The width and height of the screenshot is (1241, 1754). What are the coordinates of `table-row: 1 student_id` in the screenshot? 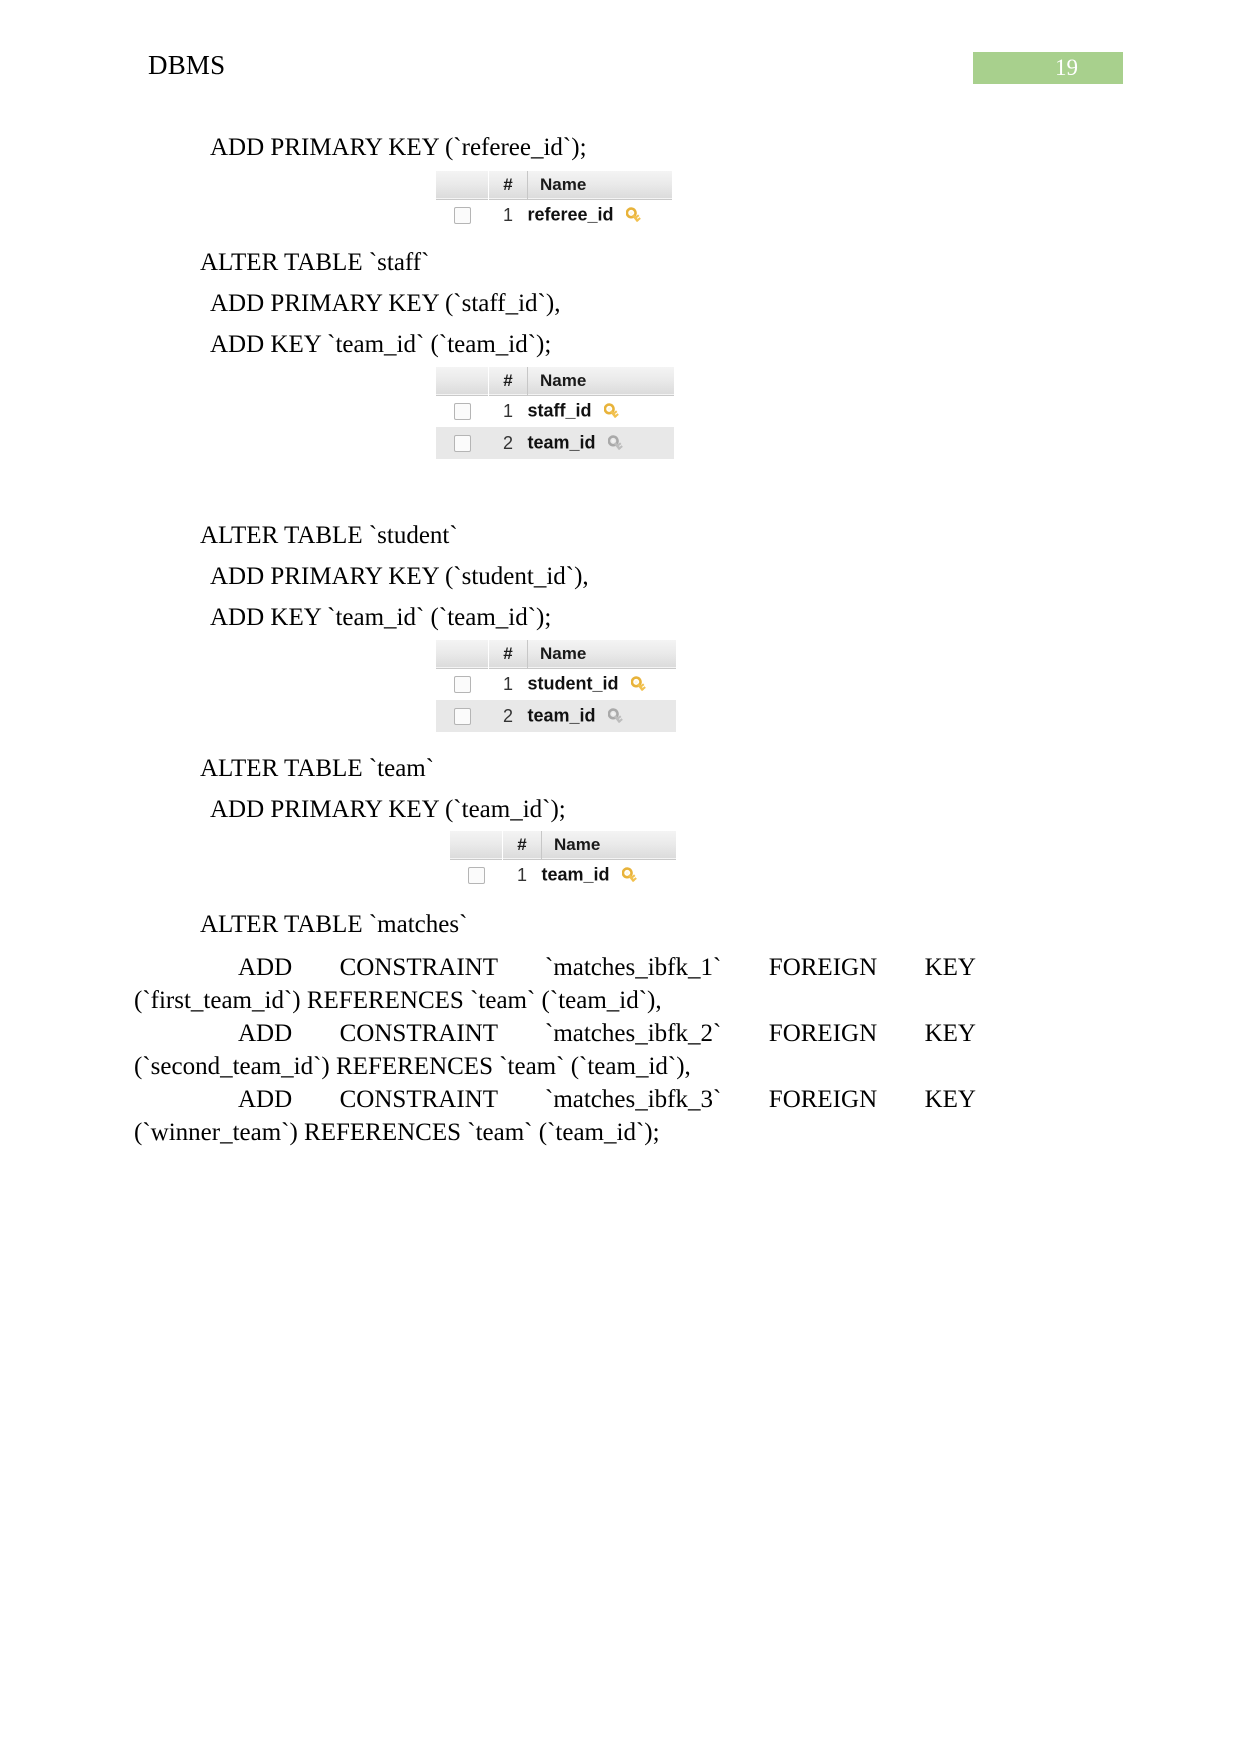 It's located at (556, 684).